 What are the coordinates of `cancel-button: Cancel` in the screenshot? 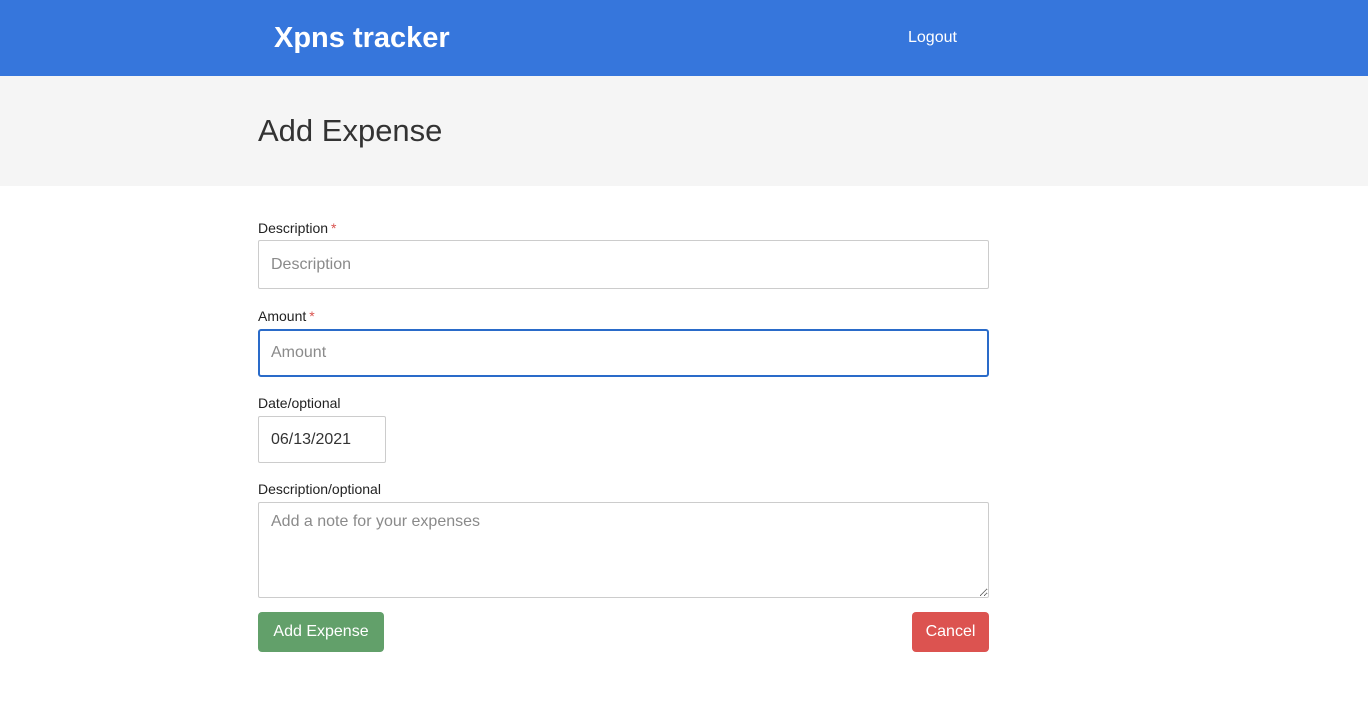 It's located at (950, 632).